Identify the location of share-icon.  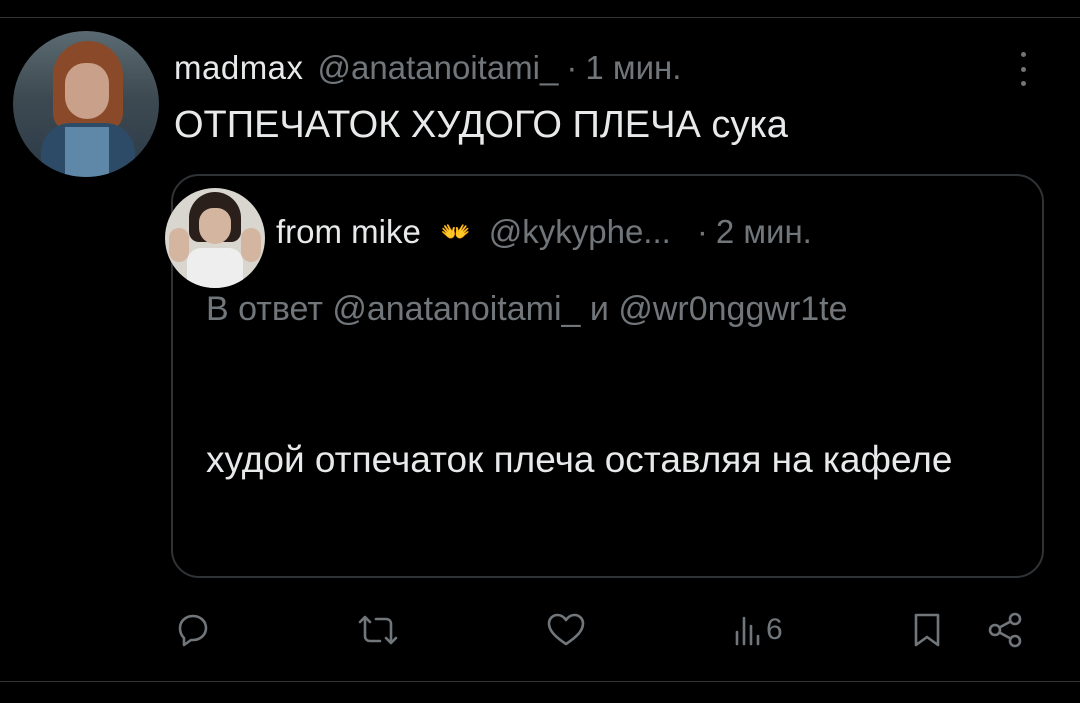
(1005, 630).